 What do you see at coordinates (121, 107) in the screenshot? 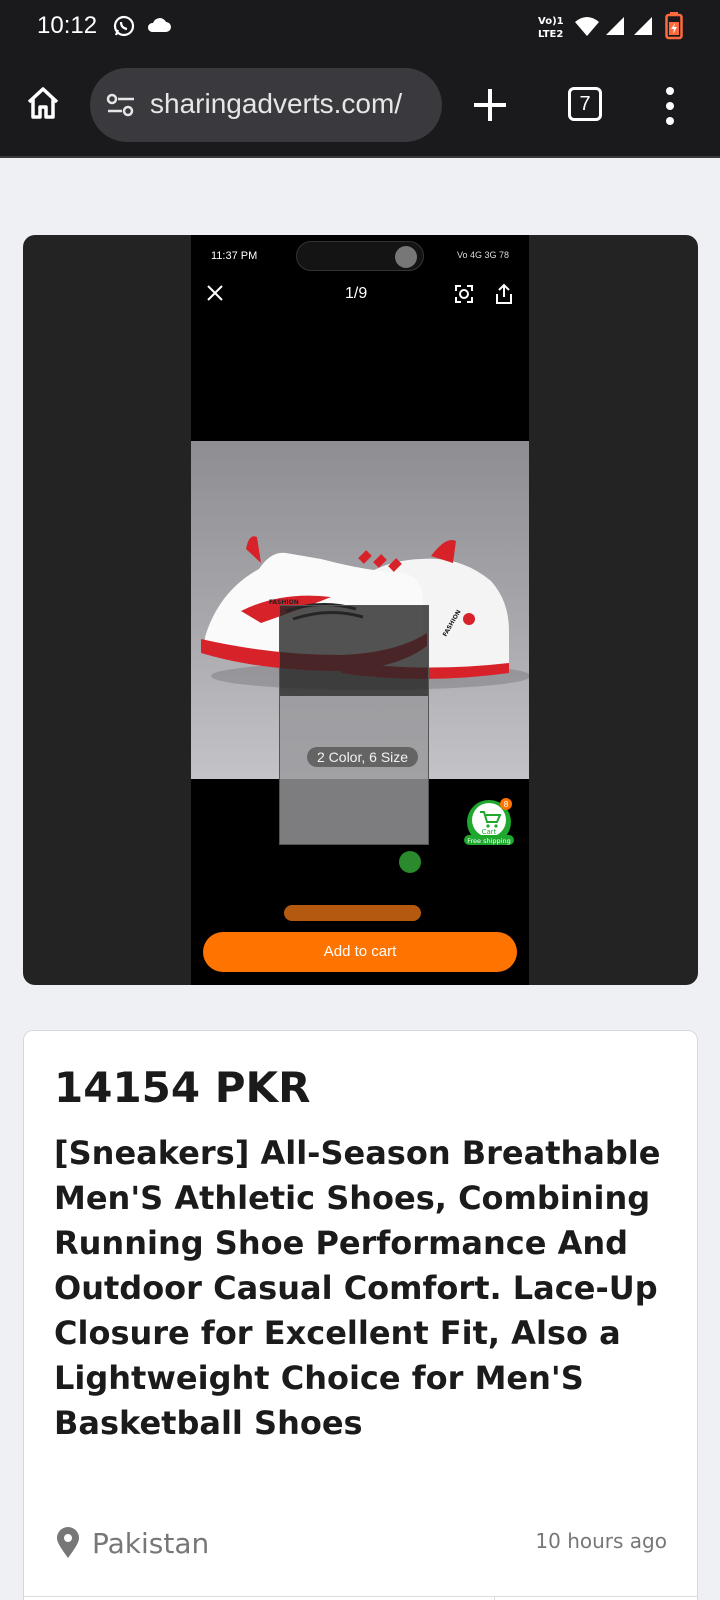
I see `site-settings-icon` at bounding box center [121, 107].